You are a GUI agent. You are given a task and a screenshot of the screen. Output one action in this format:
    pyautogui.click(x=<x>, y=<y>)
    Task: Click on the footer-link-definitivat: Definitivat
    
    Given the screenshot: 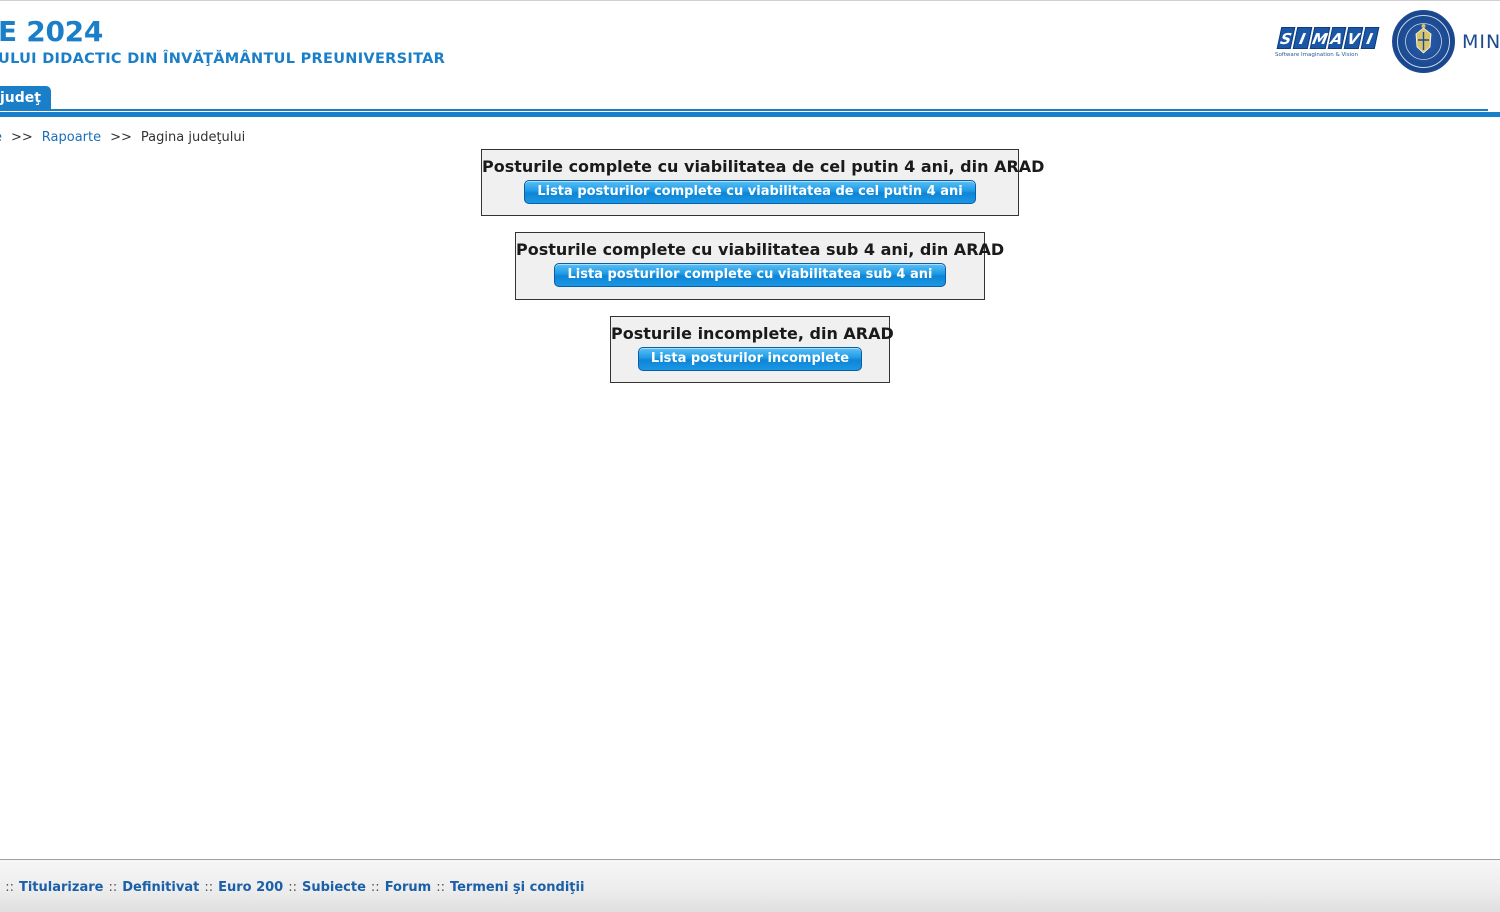 What is the action you would take?
    pyautogui.click(x=160, y=887)
    